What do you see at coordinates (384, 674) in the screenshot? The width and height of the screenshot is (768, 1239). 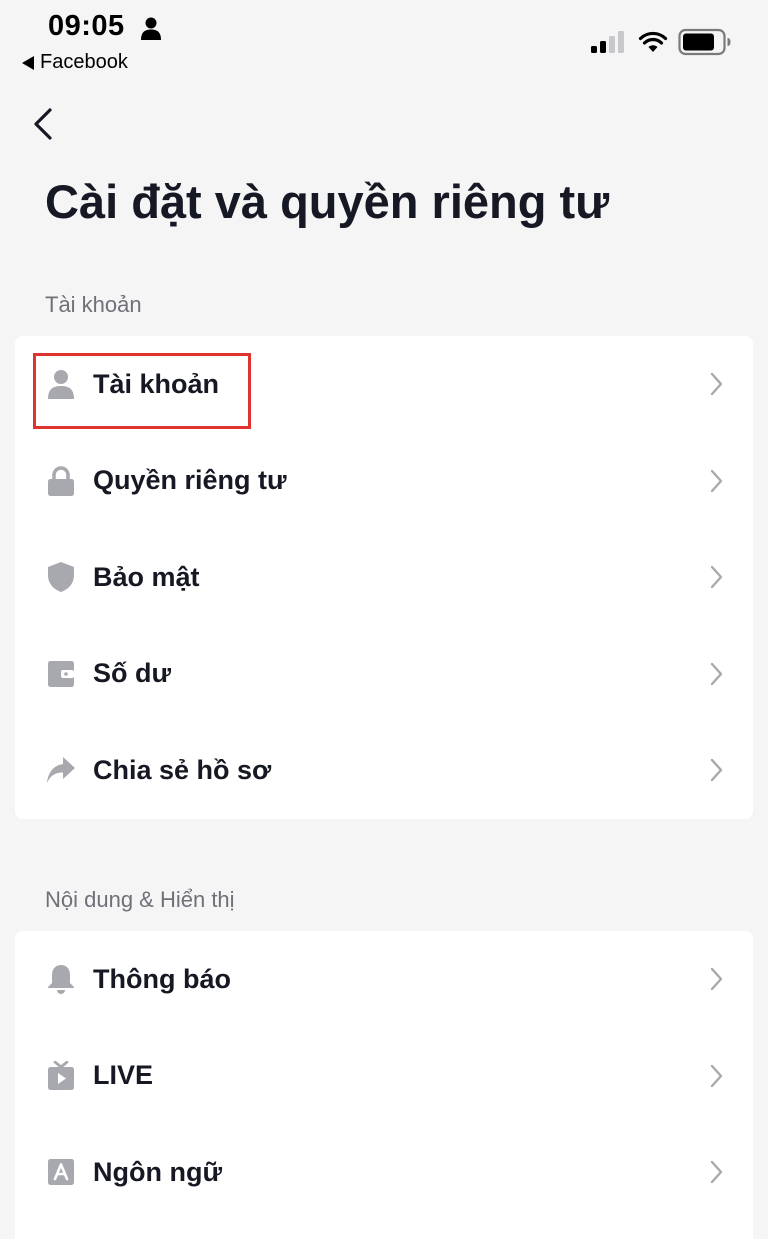 I see `settings-item-balance: Số dư` at bounding box center [384, 674].